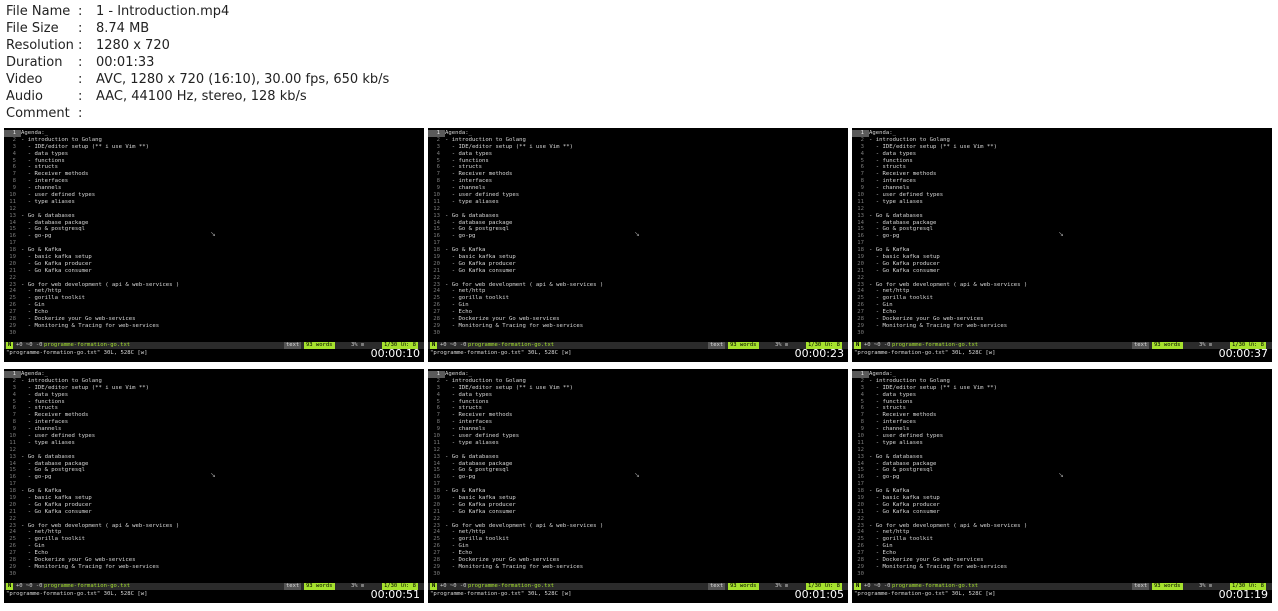 This screenshot has height=611, width=1278. I want to click on metadata-colon: :, so click(80, 79).